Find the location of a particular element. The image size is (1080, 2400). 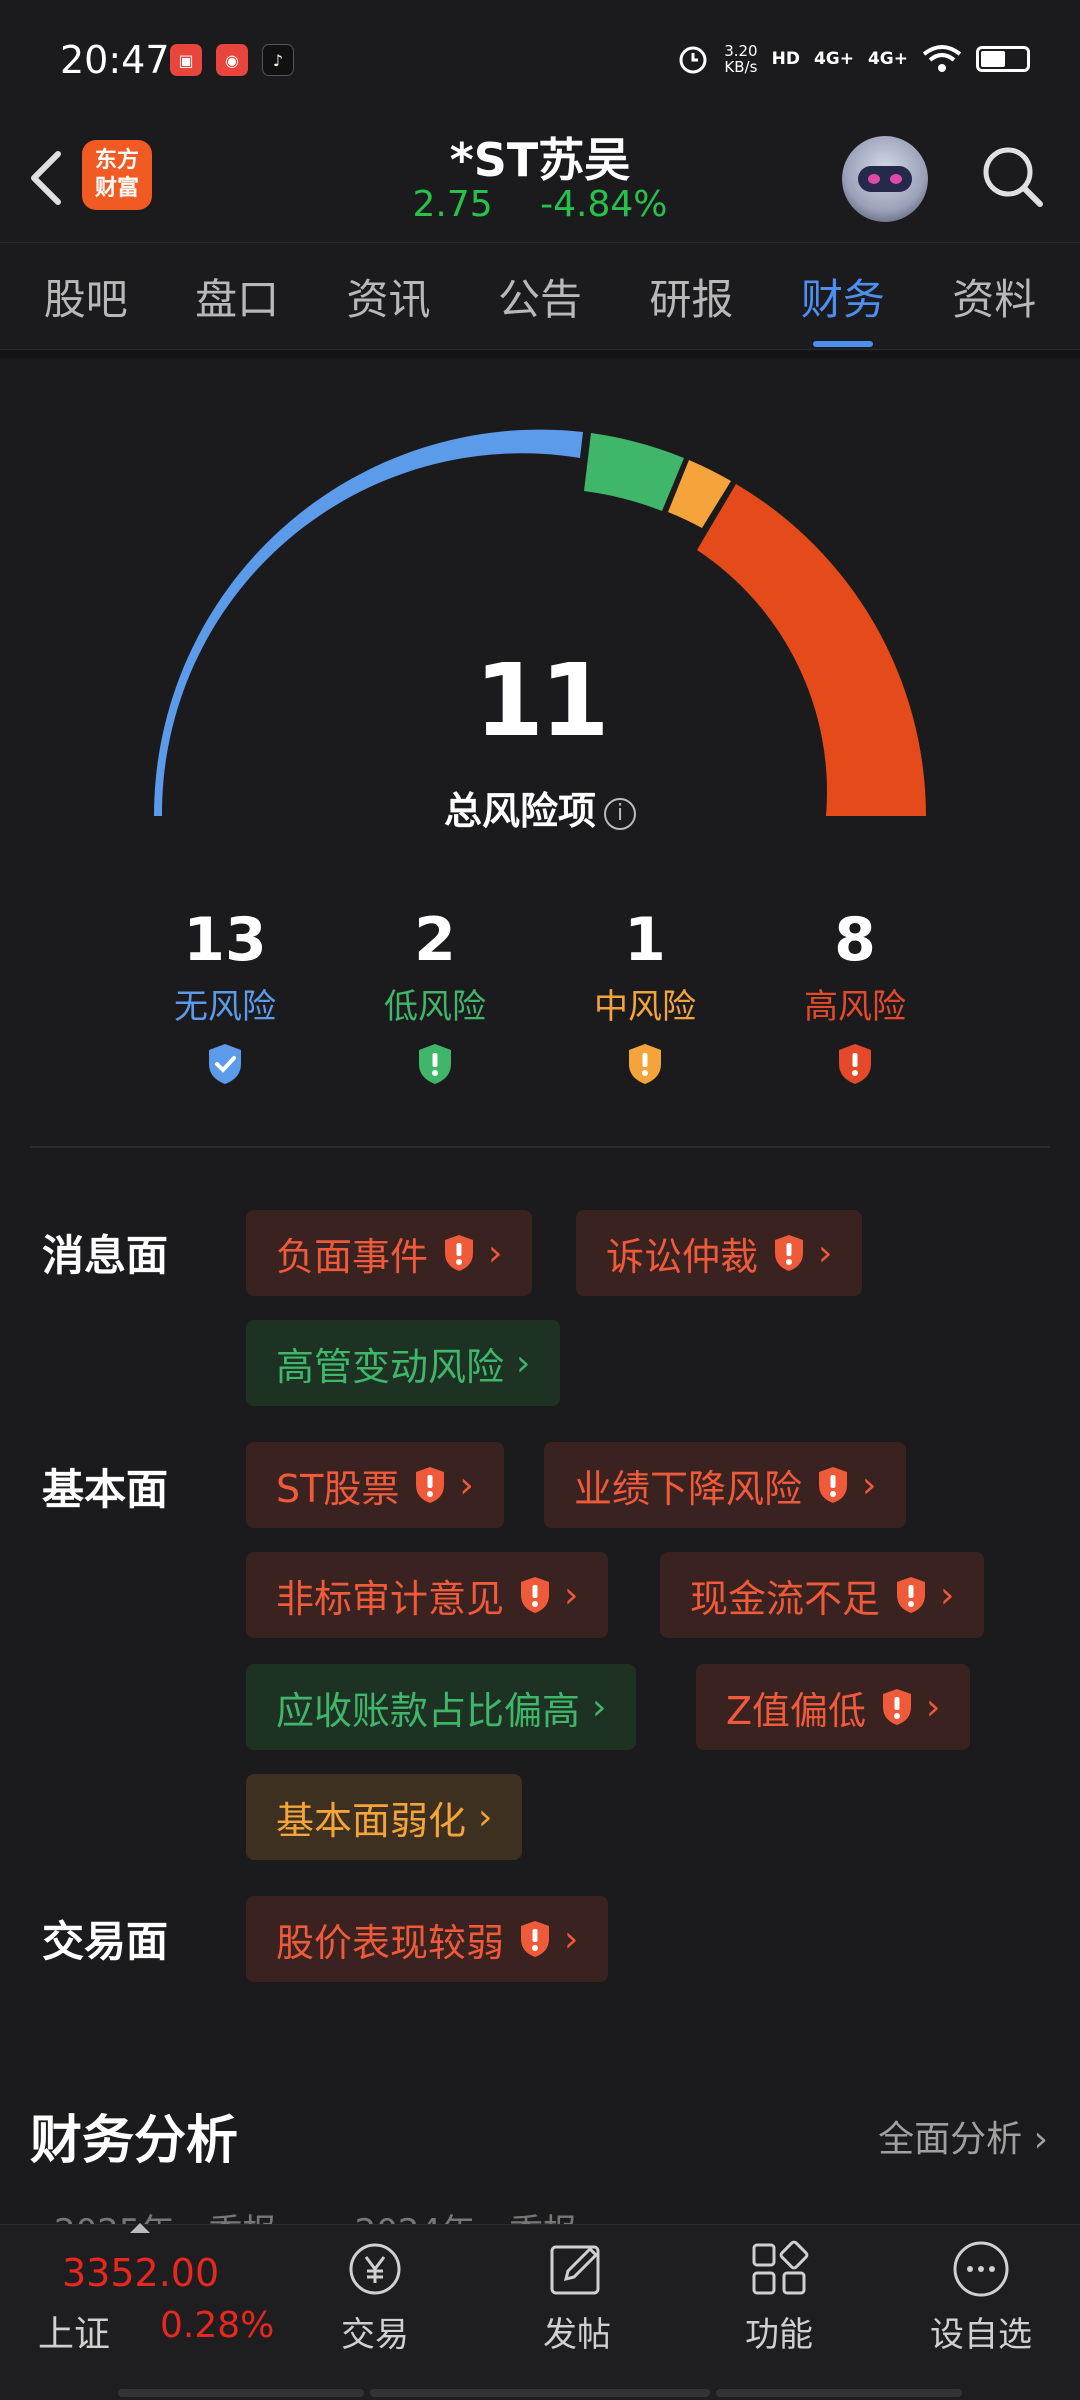

chip-text: 现金流不足 is located at coordinates (785, 1598).